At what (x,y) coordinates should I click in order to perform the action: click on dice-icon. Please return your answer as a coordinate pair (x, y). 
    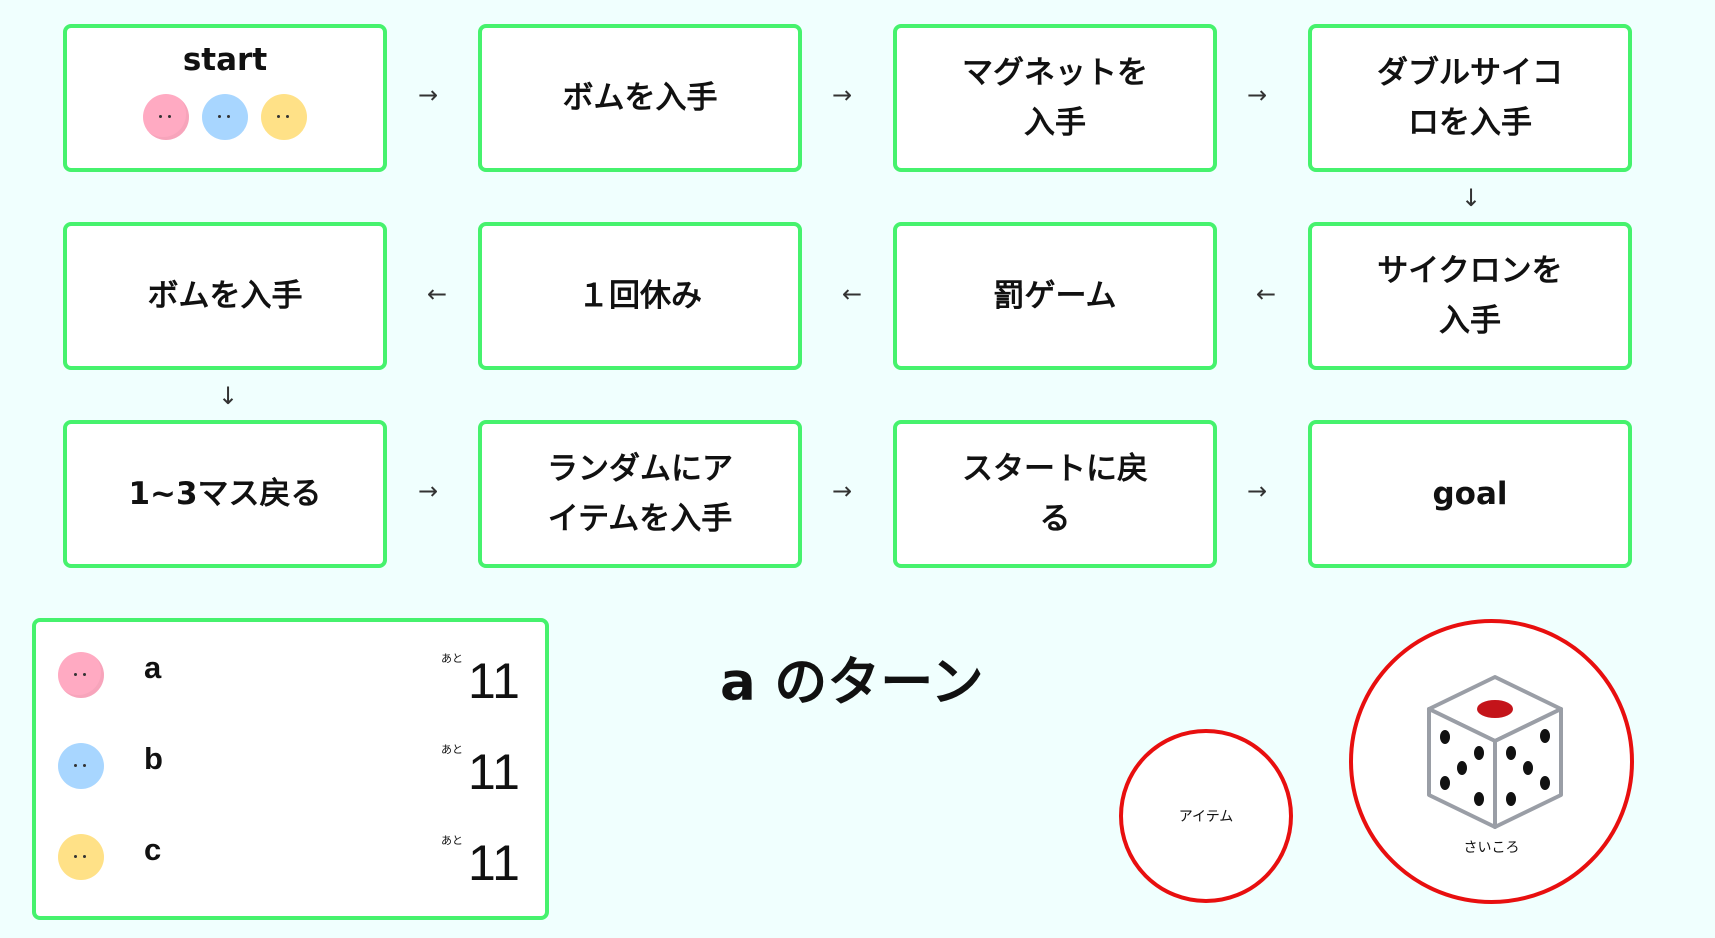
    Looking at the image, I should click on (1495, 752).